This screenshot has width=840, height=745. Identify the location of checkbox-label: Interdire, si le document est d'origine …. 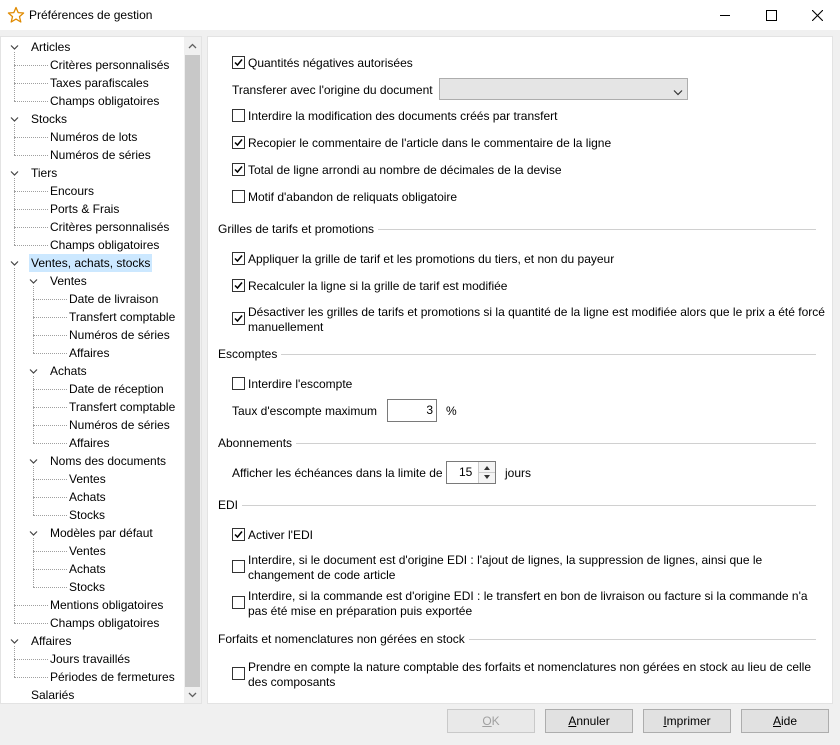
(505, 560).